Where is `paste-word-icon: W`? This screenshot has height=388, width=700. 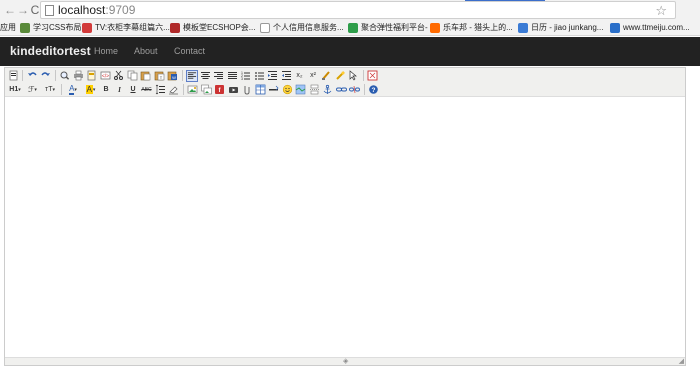 paste-word-icon: W is located at coordinates (173, 76).